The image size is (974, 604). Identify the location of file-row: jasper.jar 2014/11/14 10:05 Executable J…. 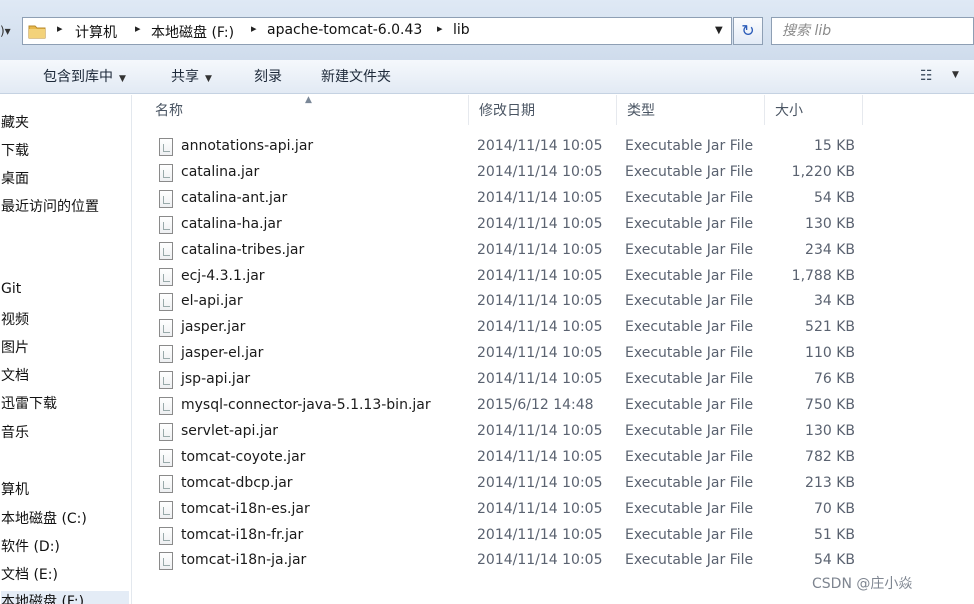
(553, 329).